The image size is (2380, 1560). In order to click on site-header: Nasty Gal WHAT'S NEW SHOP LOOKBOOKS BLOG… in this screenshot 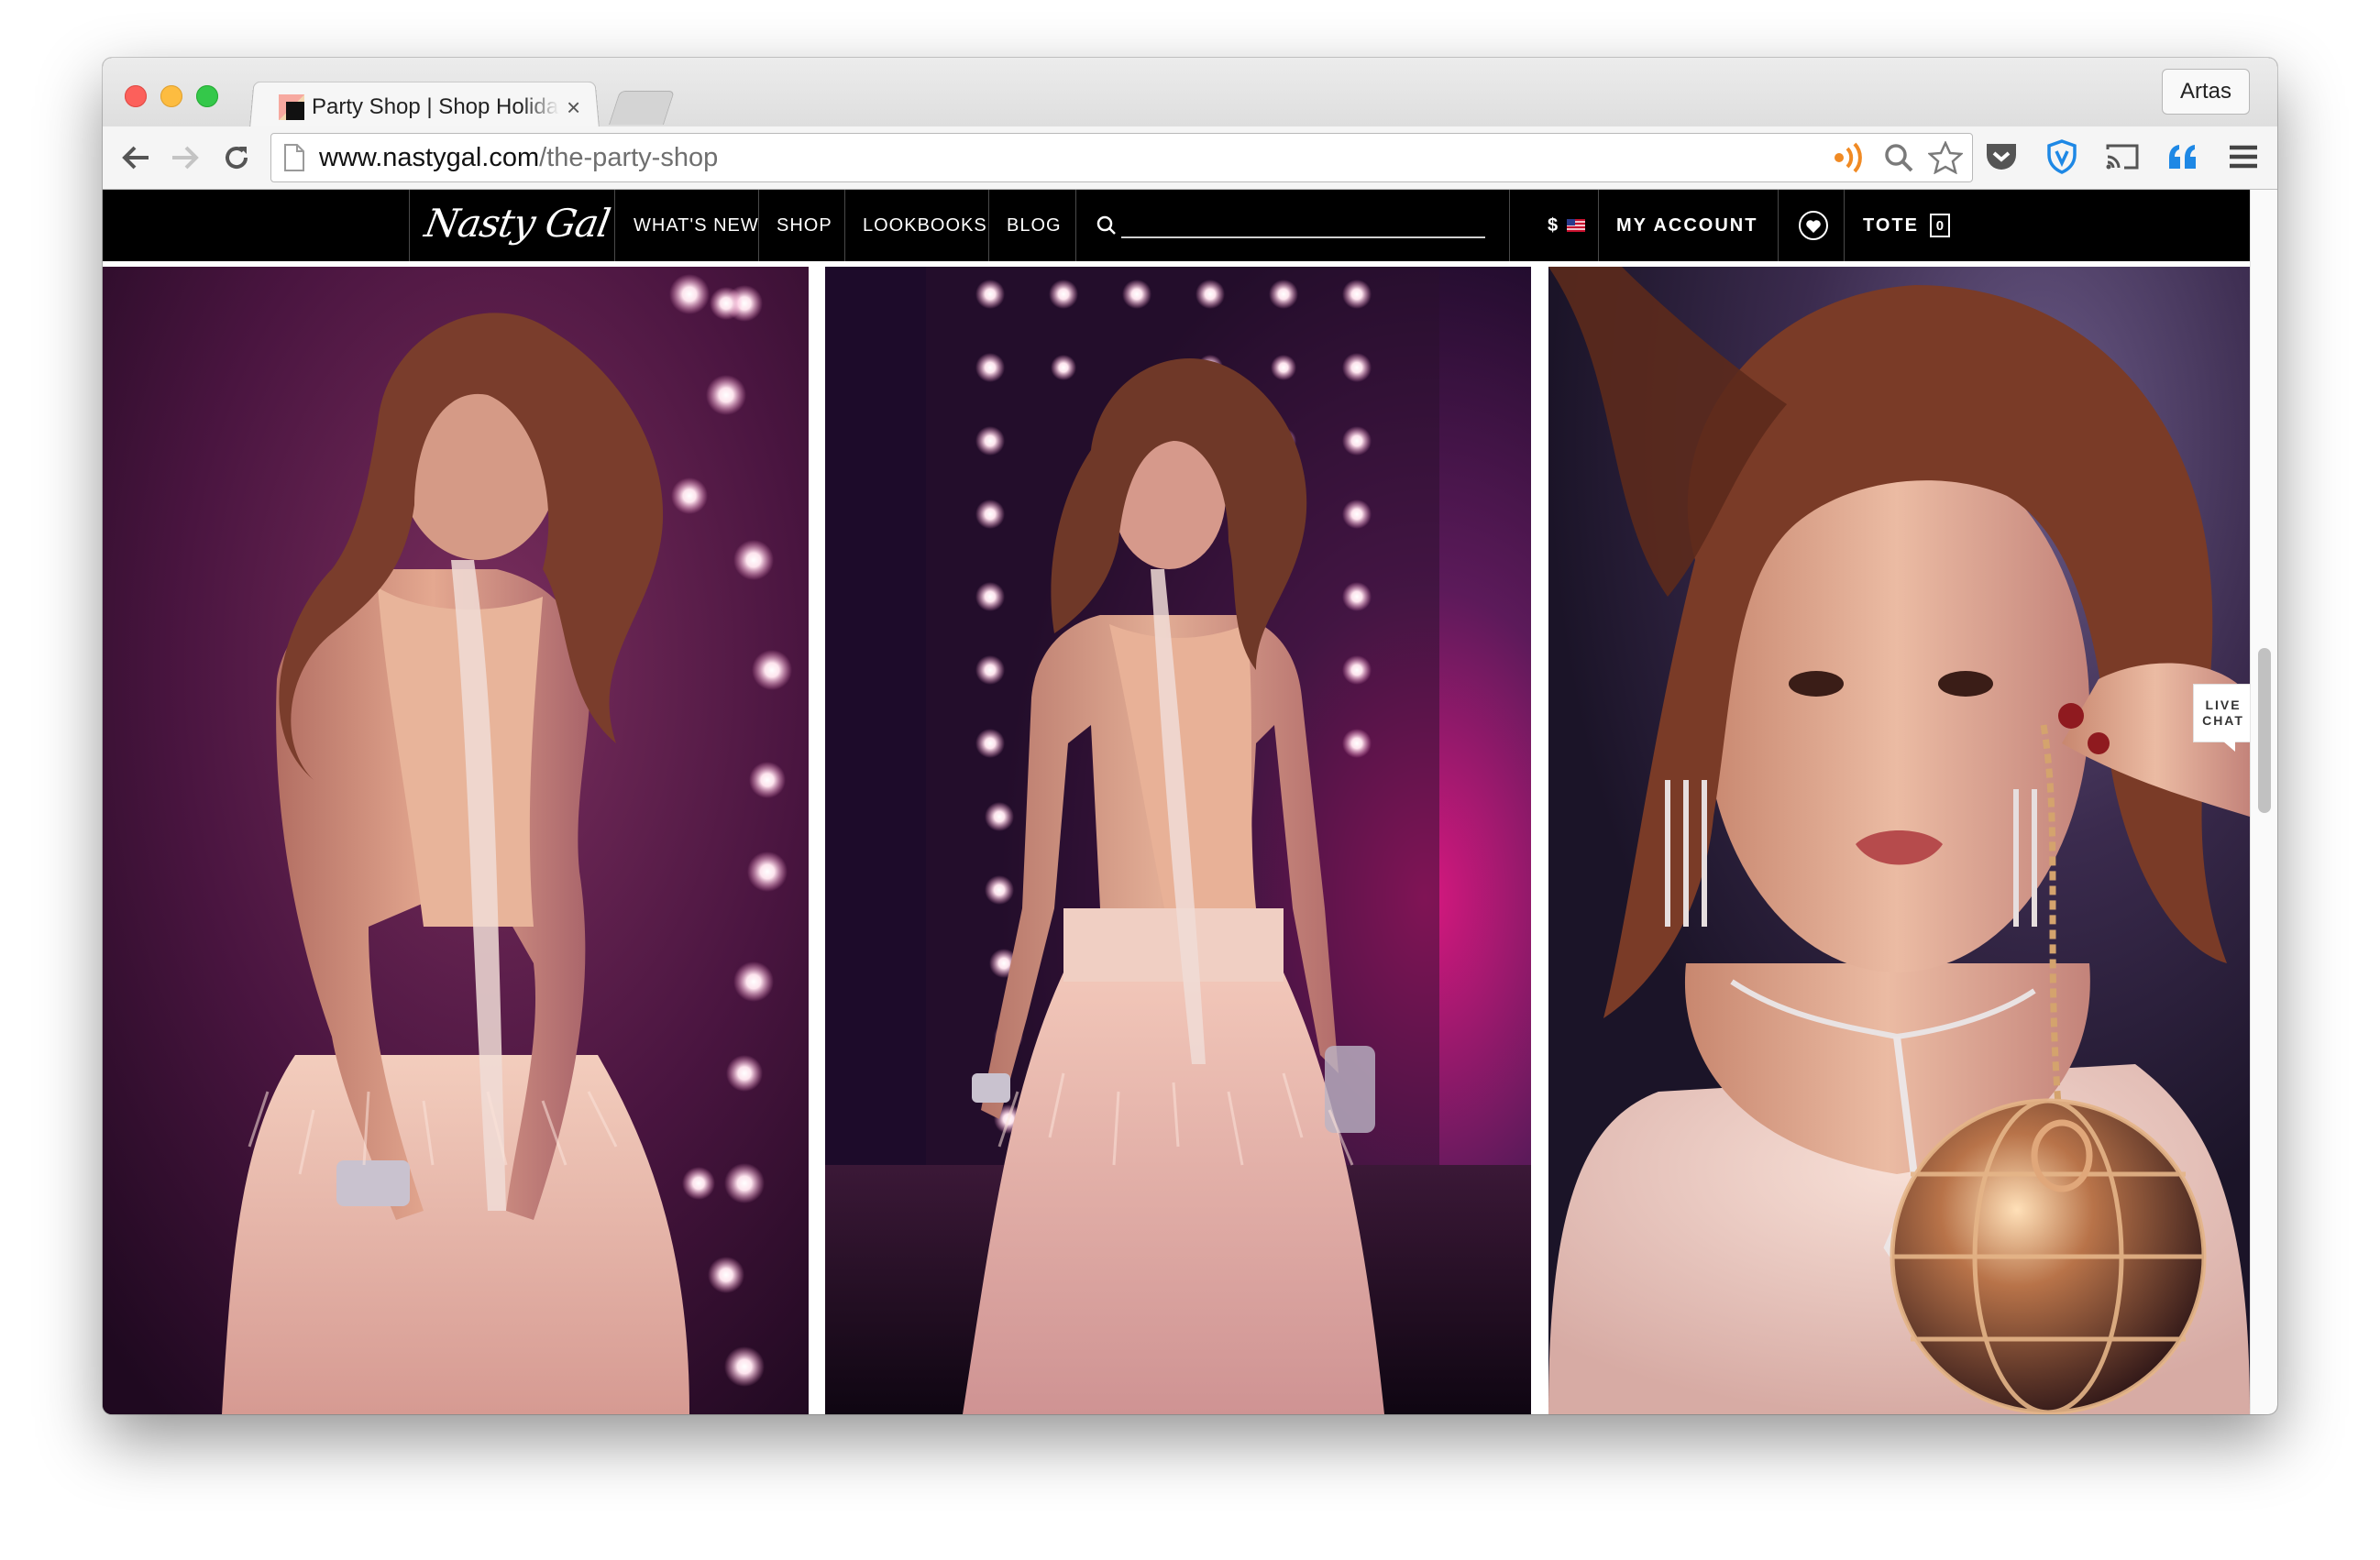, I will do `click(1176, 225)`.